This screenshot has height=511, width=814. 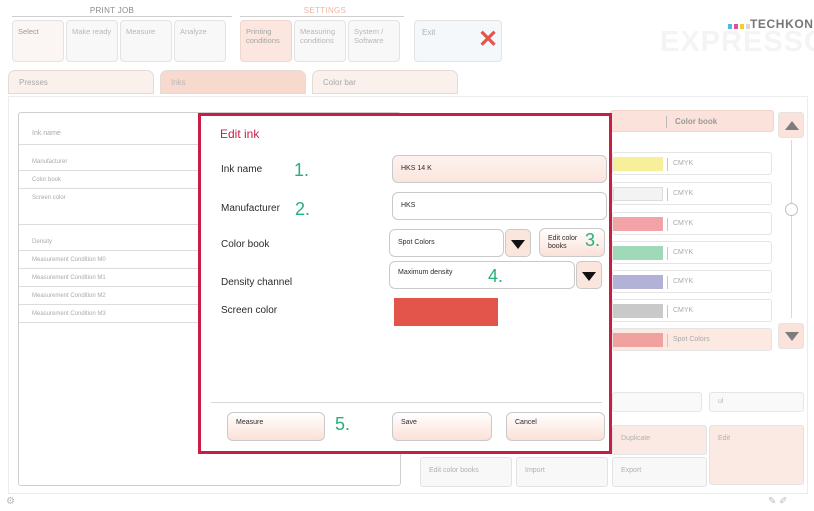 I want to click on detail-row-m3: Measurement Condition M3, so click(x=109, y=314).